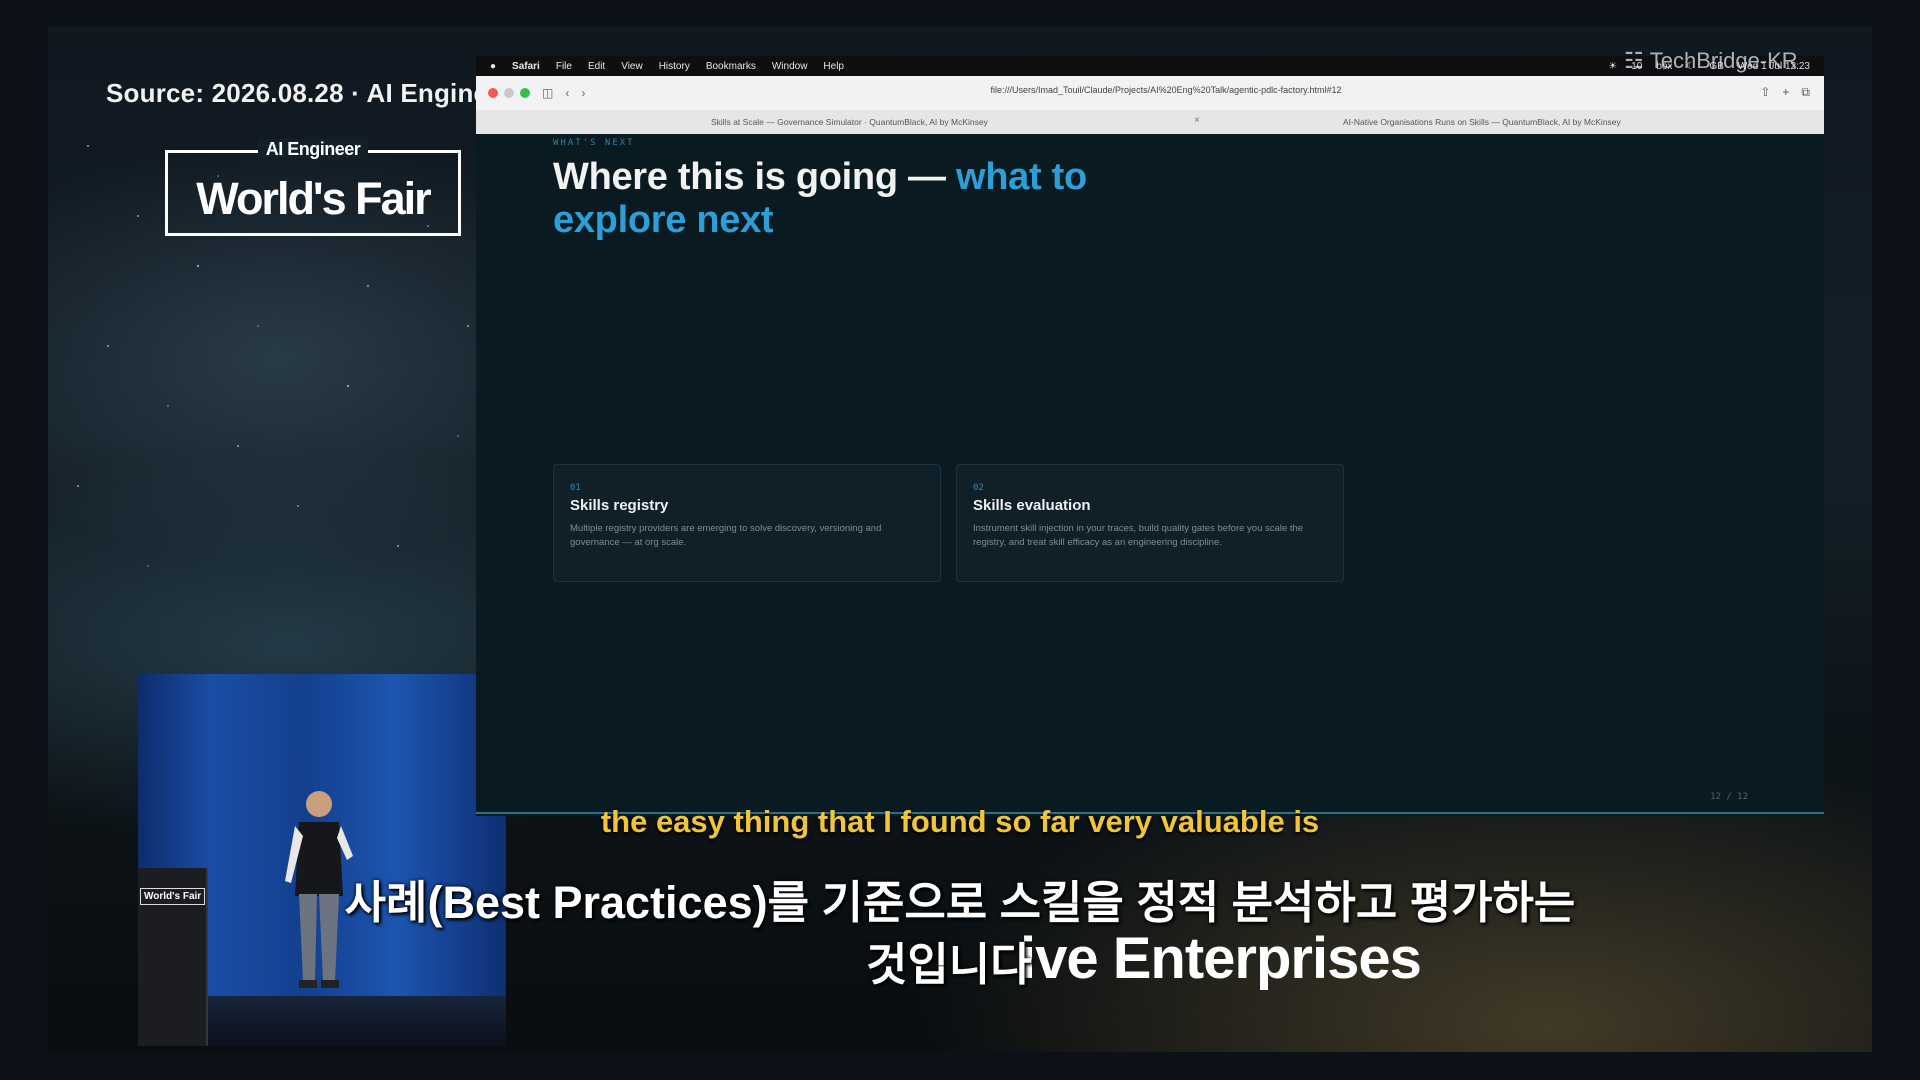 Image resolution: width=1920 pixels, height=1080 pixels. What do you see at coordinates (564, 66) in the screenshot?
I see `menu-file: File` at bounding box center [564, 66].